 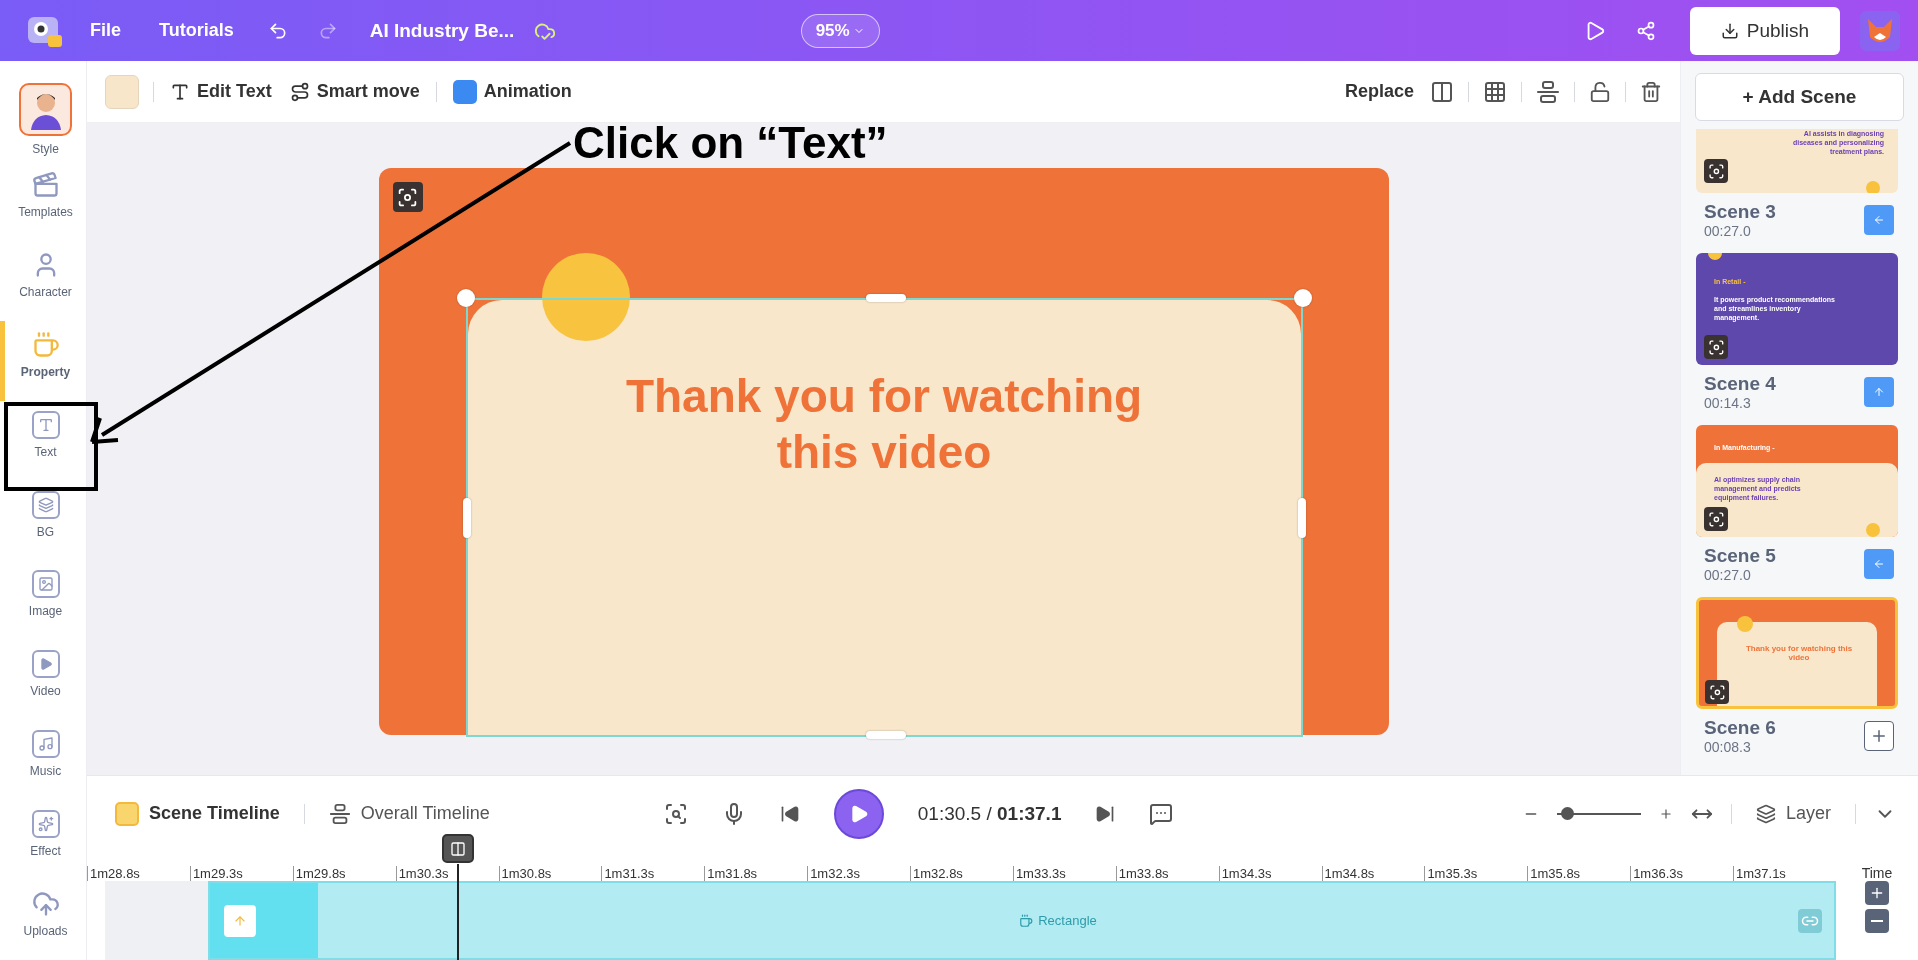 I want to click on animation-button: Animation, so click(x=512, y=91).